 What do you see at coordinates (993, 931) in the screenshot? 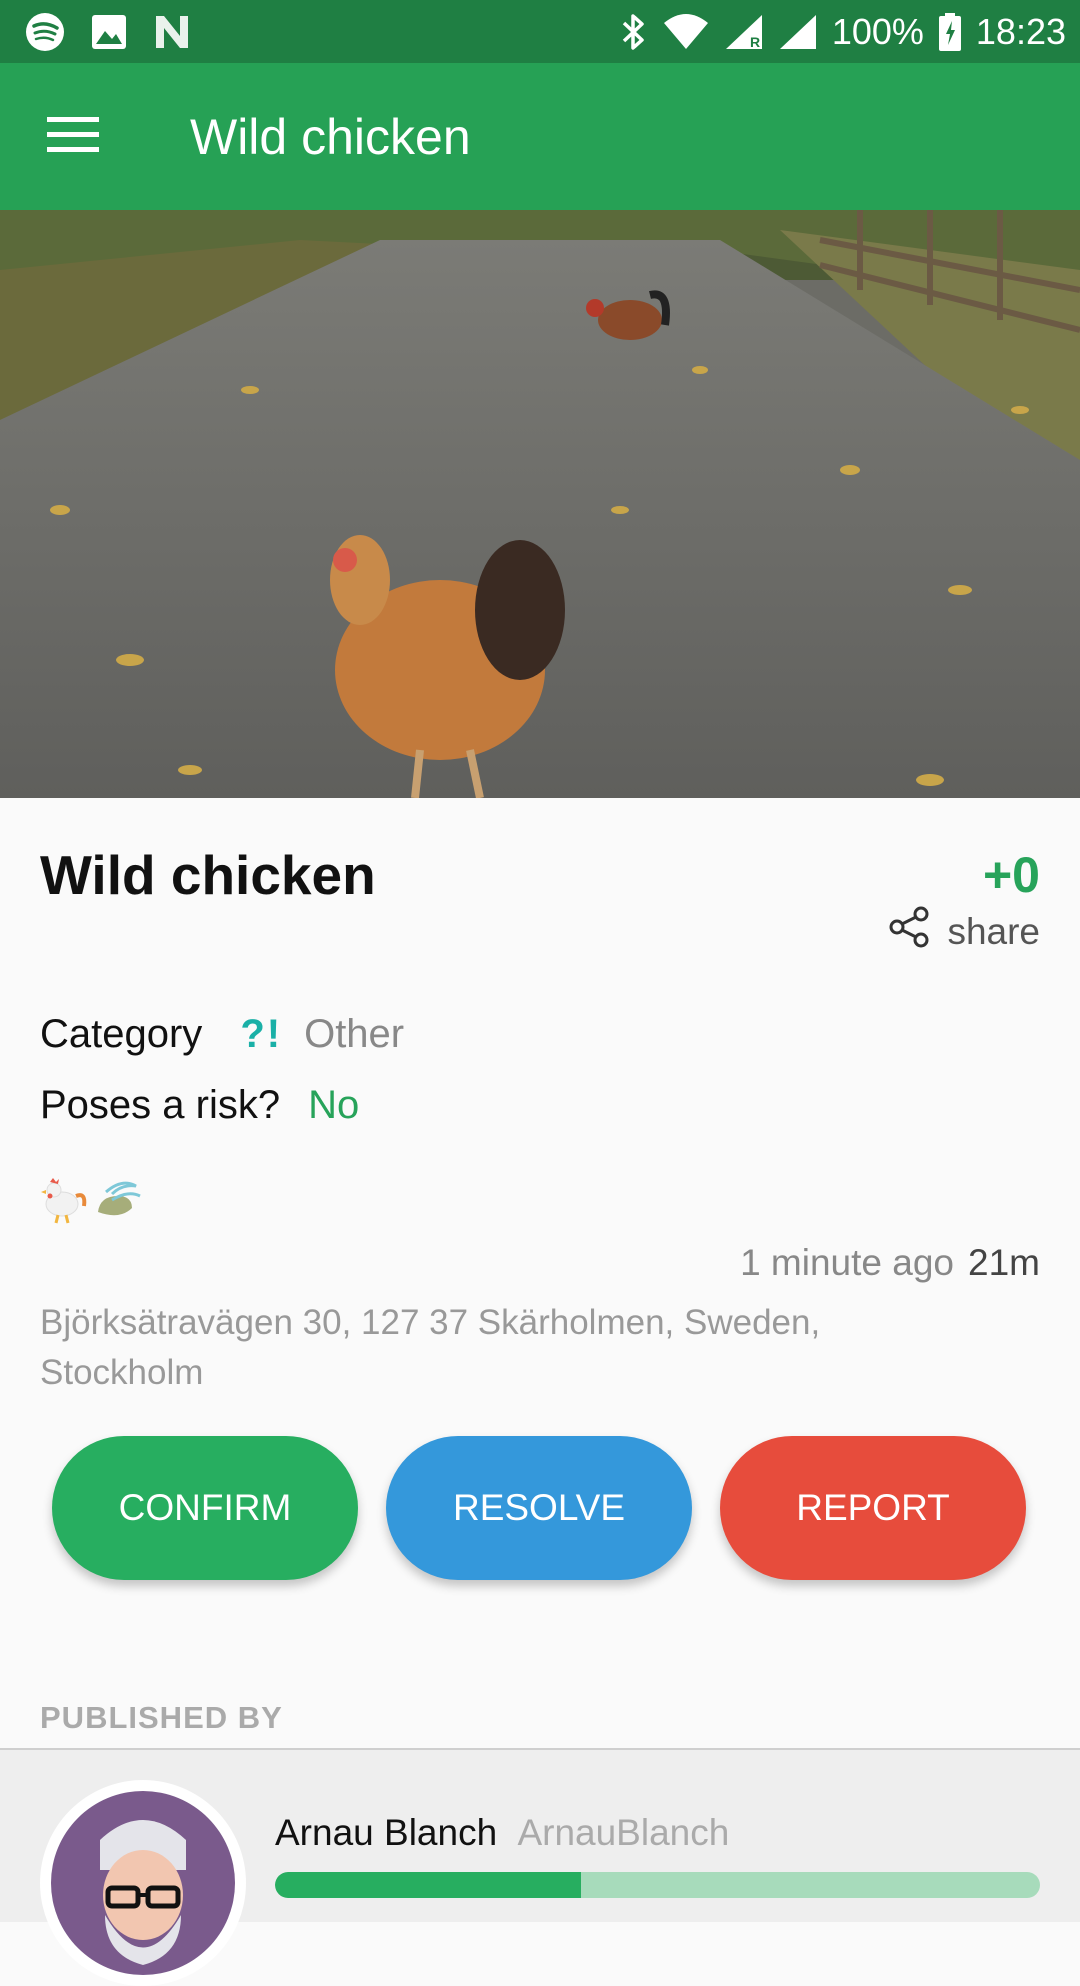
I see `share-label: share` at bounding box center [993, 931].